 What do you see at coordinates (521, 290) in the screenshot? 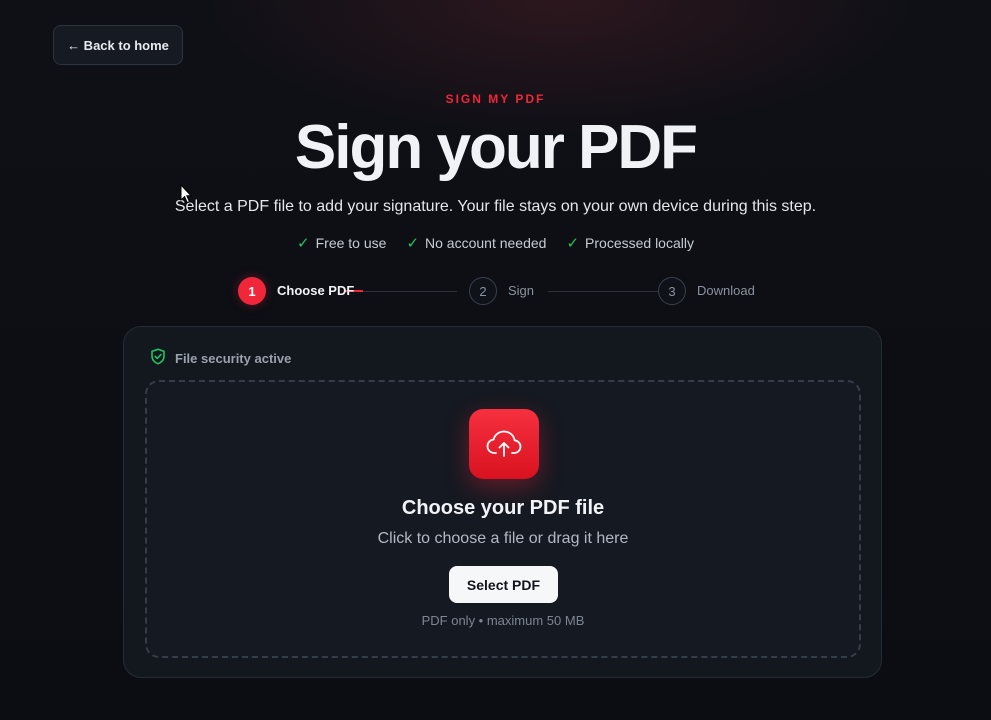
I see `step-2-label: Sign` at bounding box center [521, 290].